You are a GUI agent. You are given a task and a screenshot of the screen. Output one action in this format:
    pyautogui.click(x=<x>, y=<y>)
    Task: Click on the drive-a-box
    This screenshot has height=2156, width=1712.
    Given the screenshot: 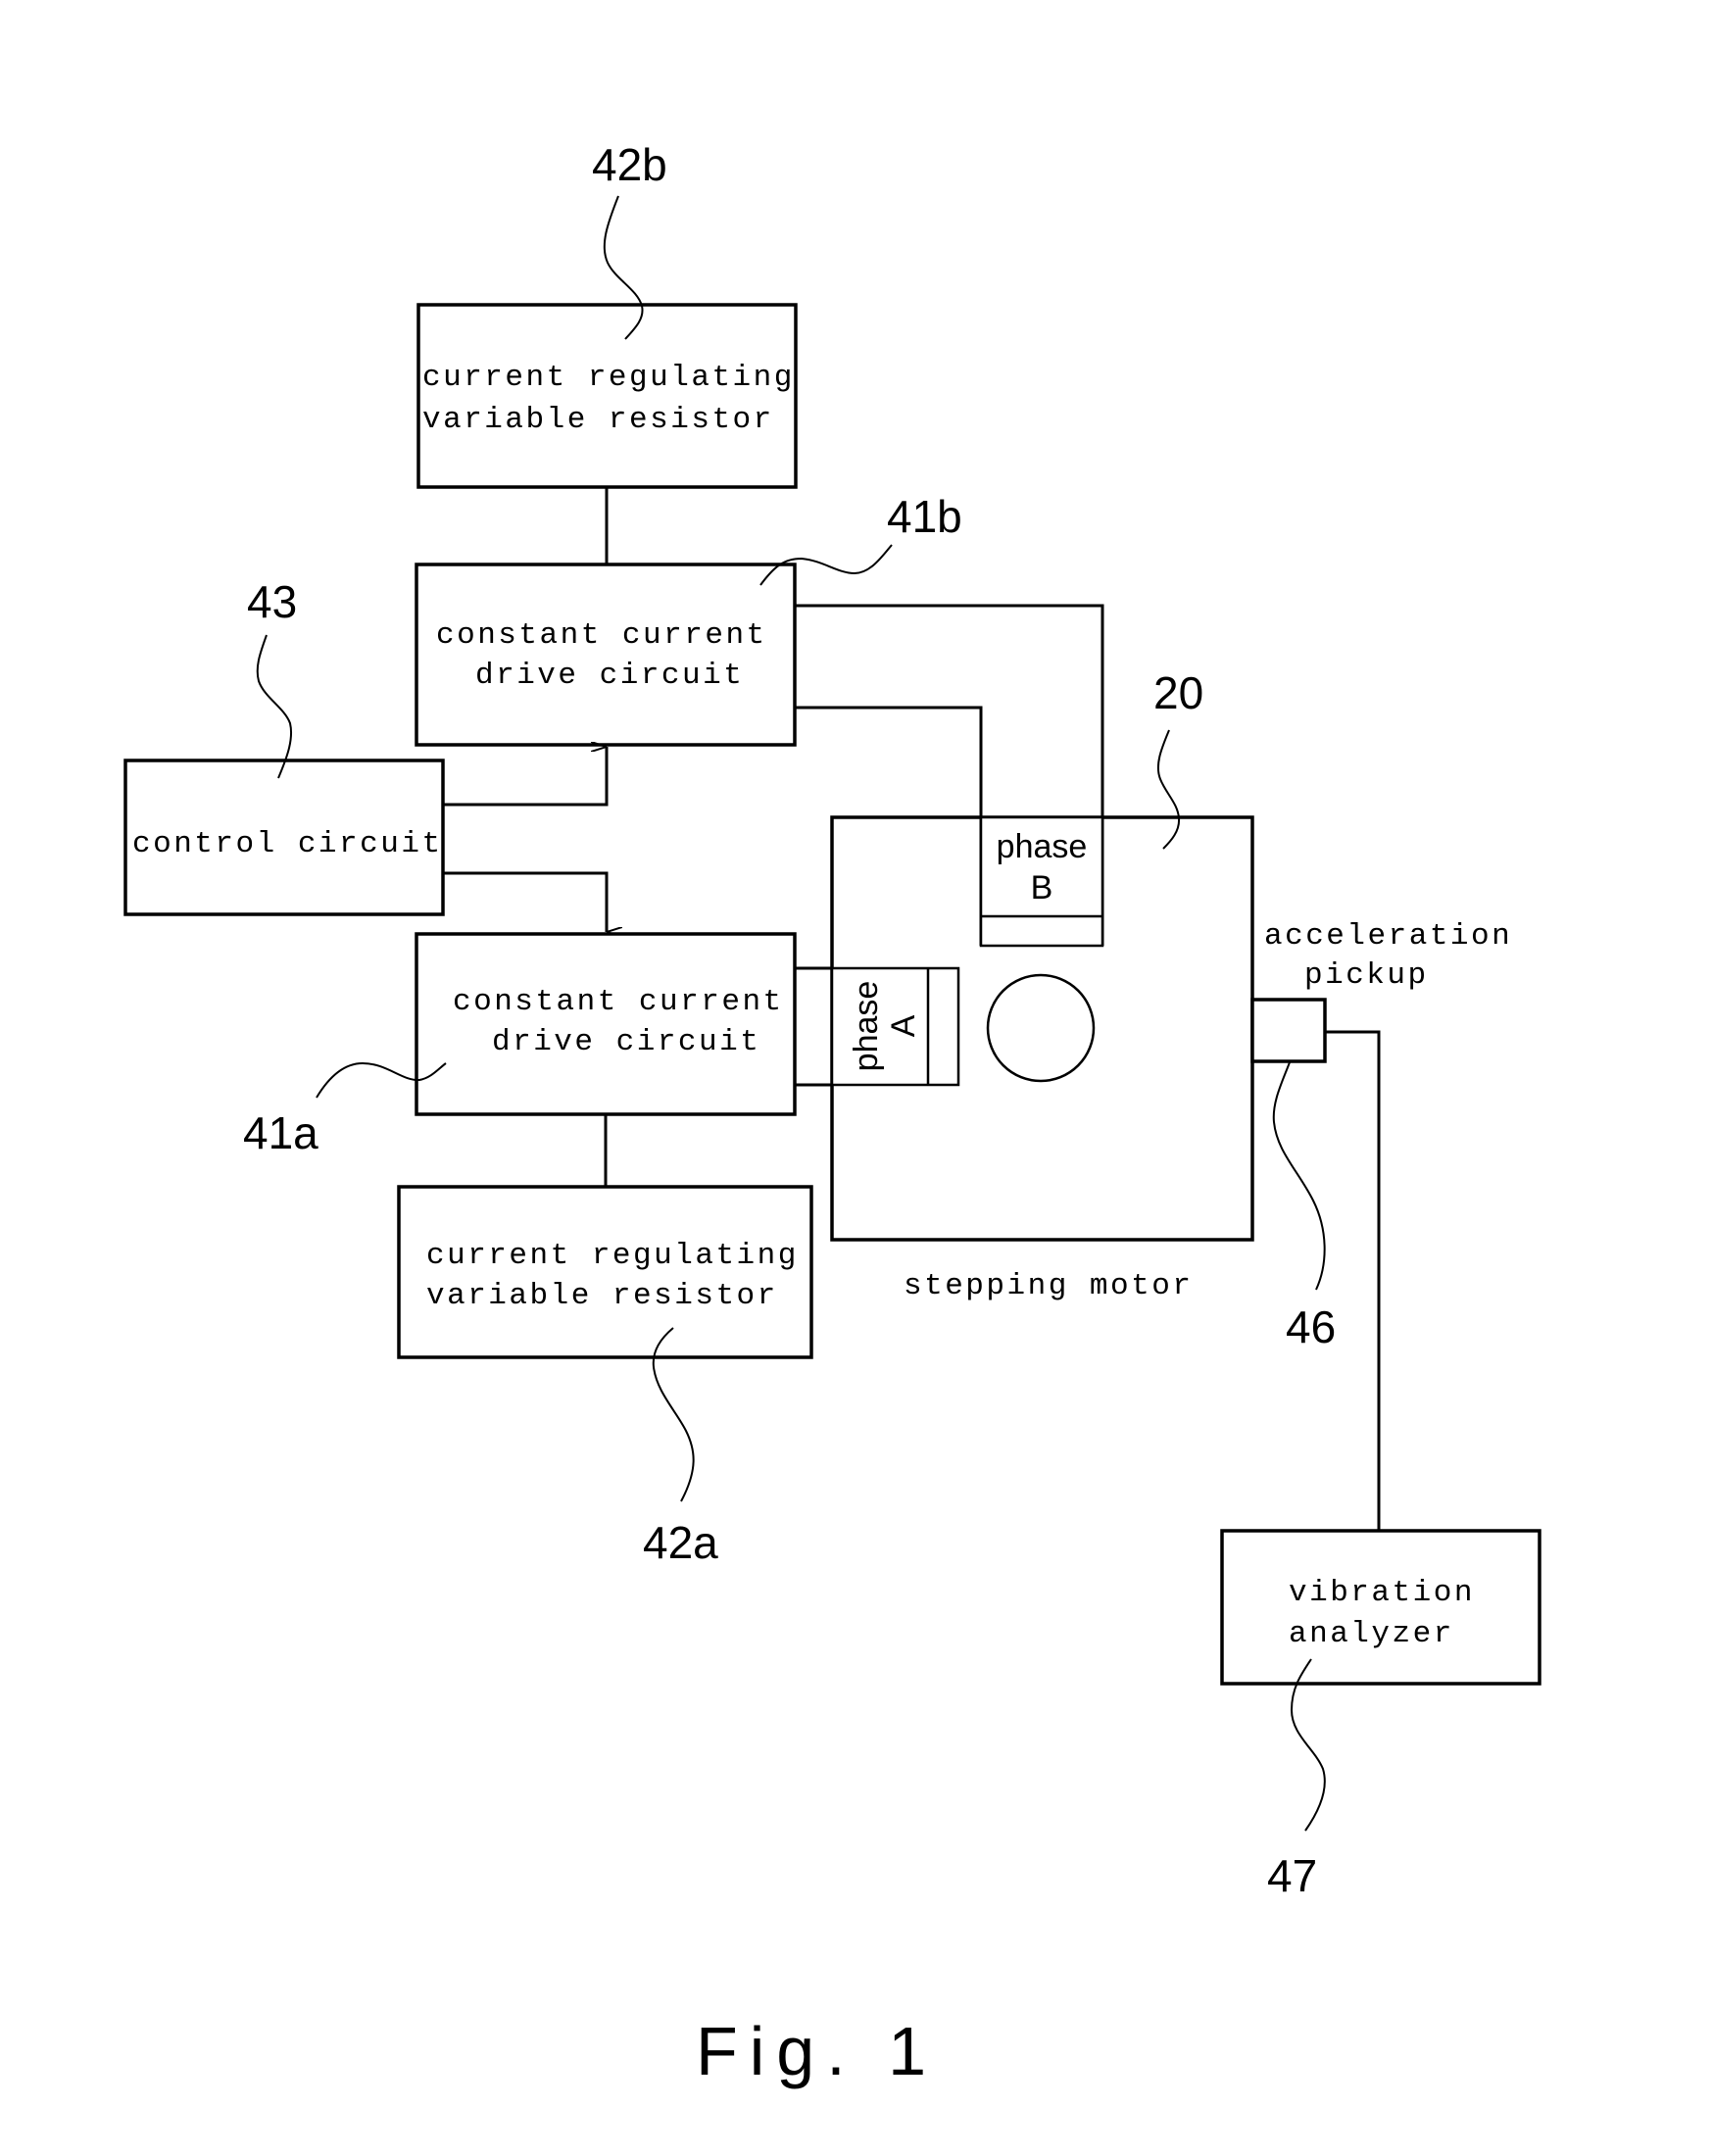 What is the action you would take?
    pyautogui.click(x=606, y=1024)
    